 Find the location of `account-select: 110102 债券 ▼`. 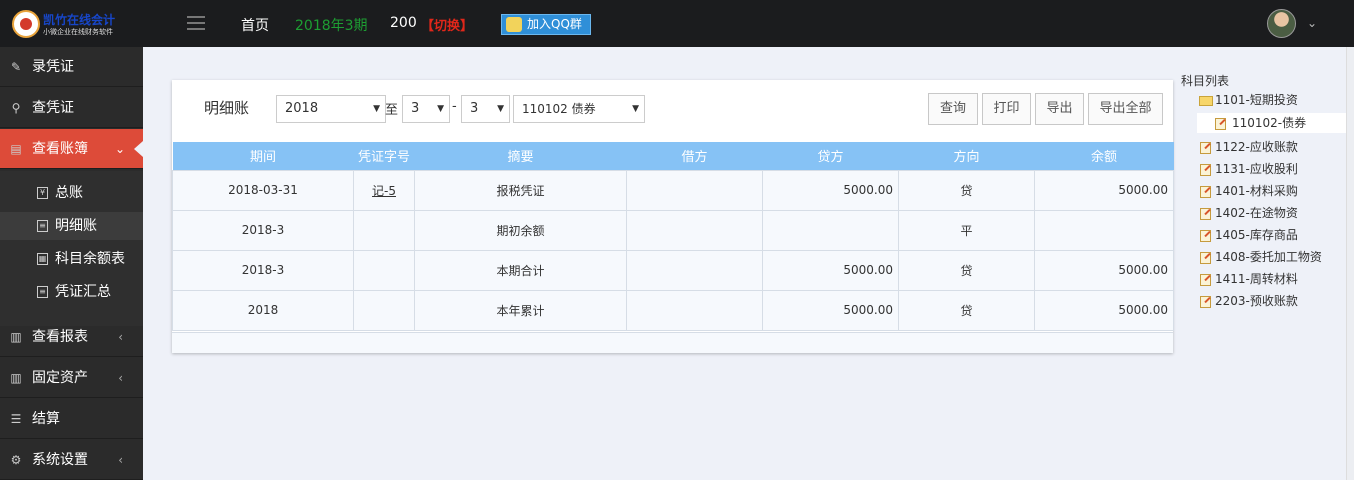

account-select: 110102 债券 ▼ is located at coordinates (579, 109).